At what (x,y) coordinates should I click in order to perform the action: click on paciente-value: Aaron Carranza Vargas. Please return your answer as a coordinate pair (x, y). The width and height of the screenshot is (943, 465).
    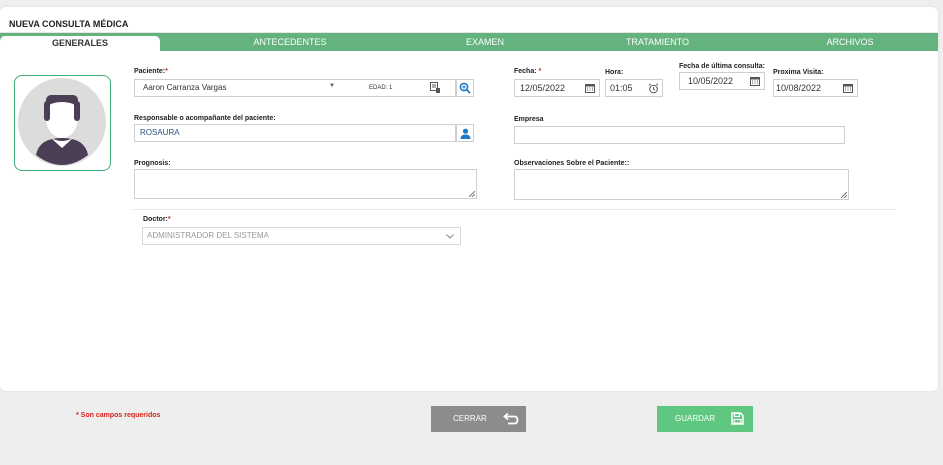
    Looking at the image, I should click on (185, 87).